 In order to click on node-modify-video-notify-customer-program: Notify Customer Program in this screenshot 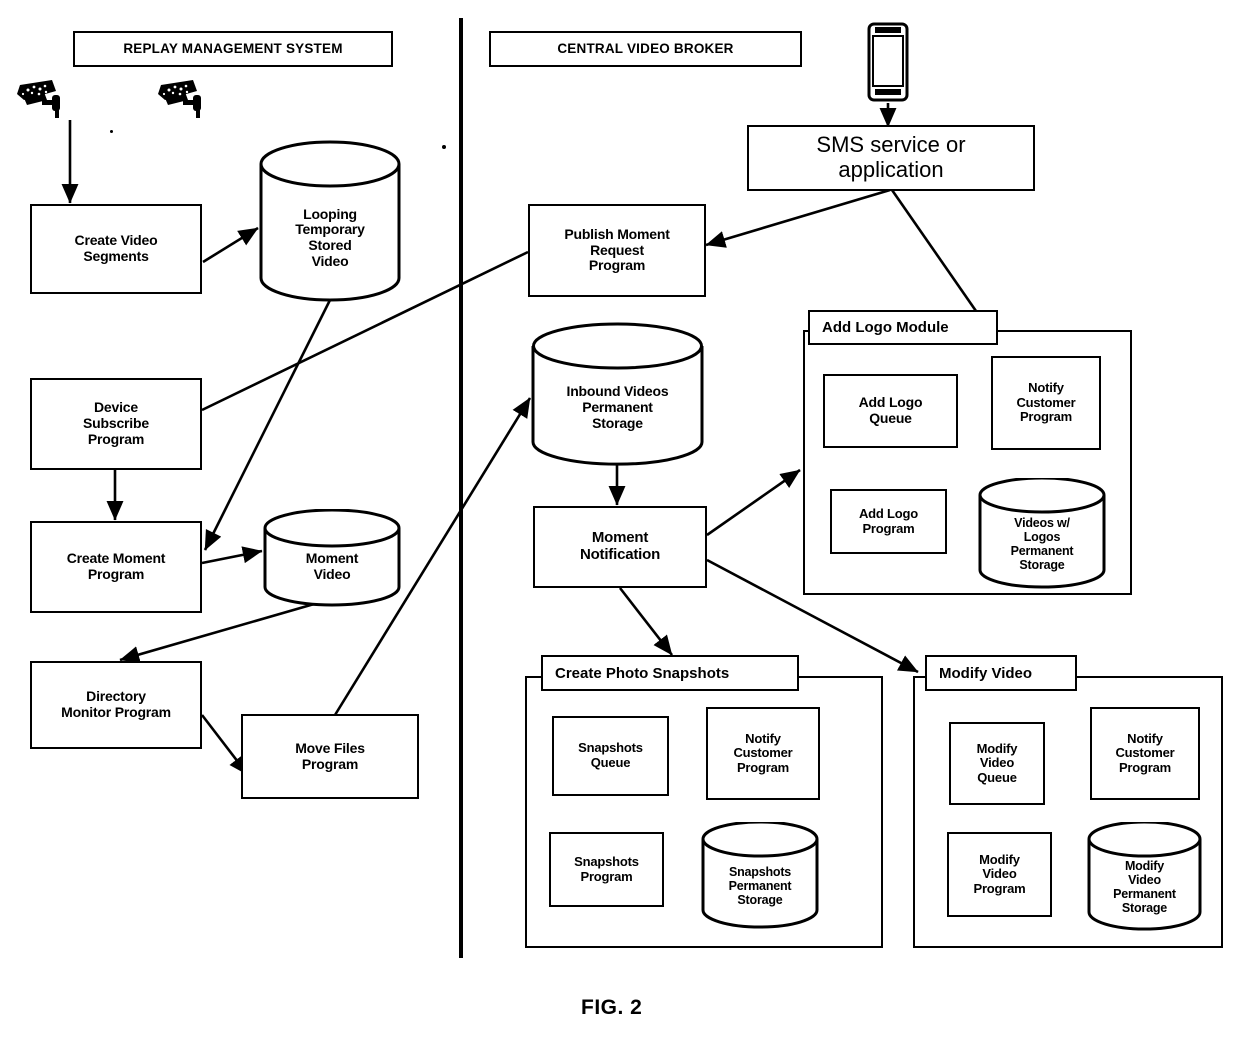, I will do `click(1145, 753)`.